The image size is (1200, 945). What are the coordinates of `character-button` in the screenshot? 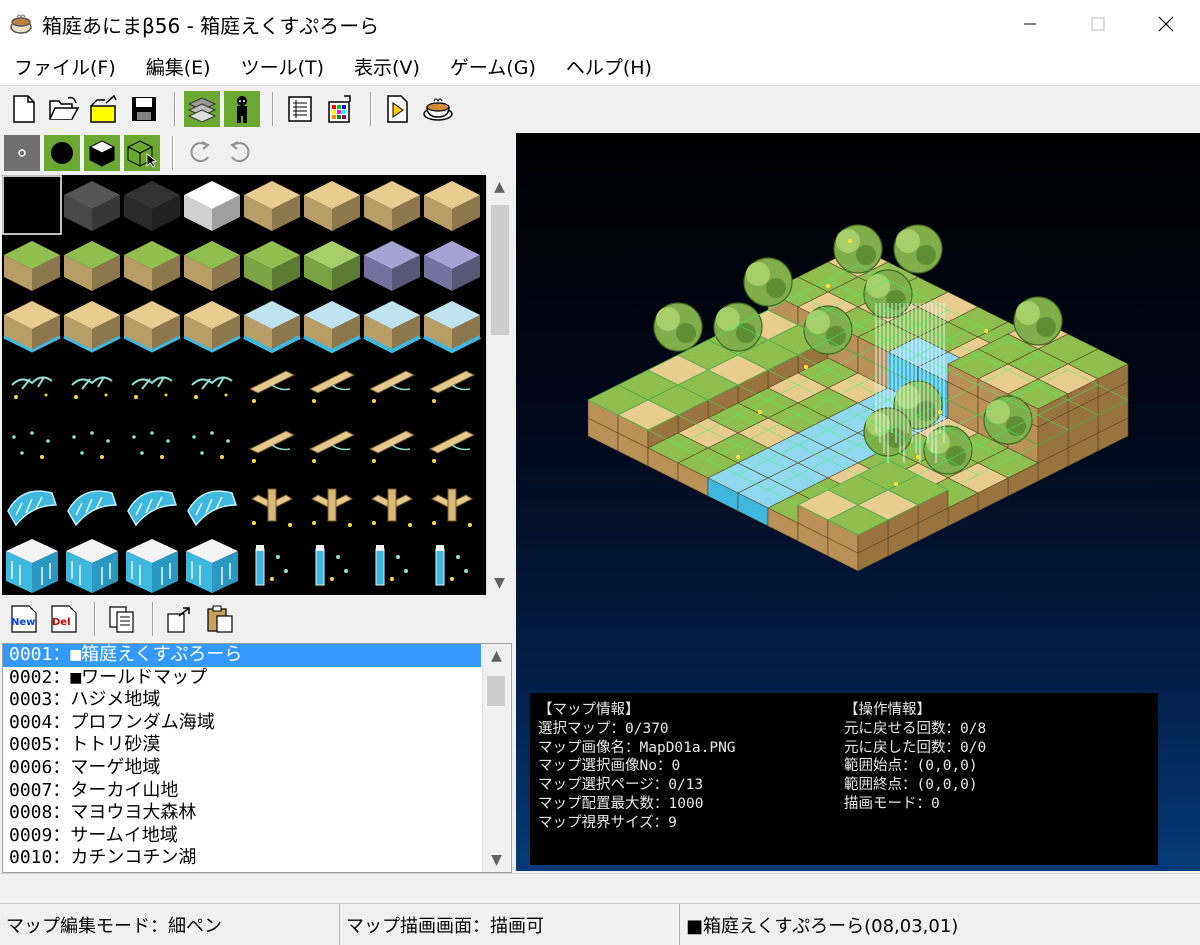 It's located at (242, 109).